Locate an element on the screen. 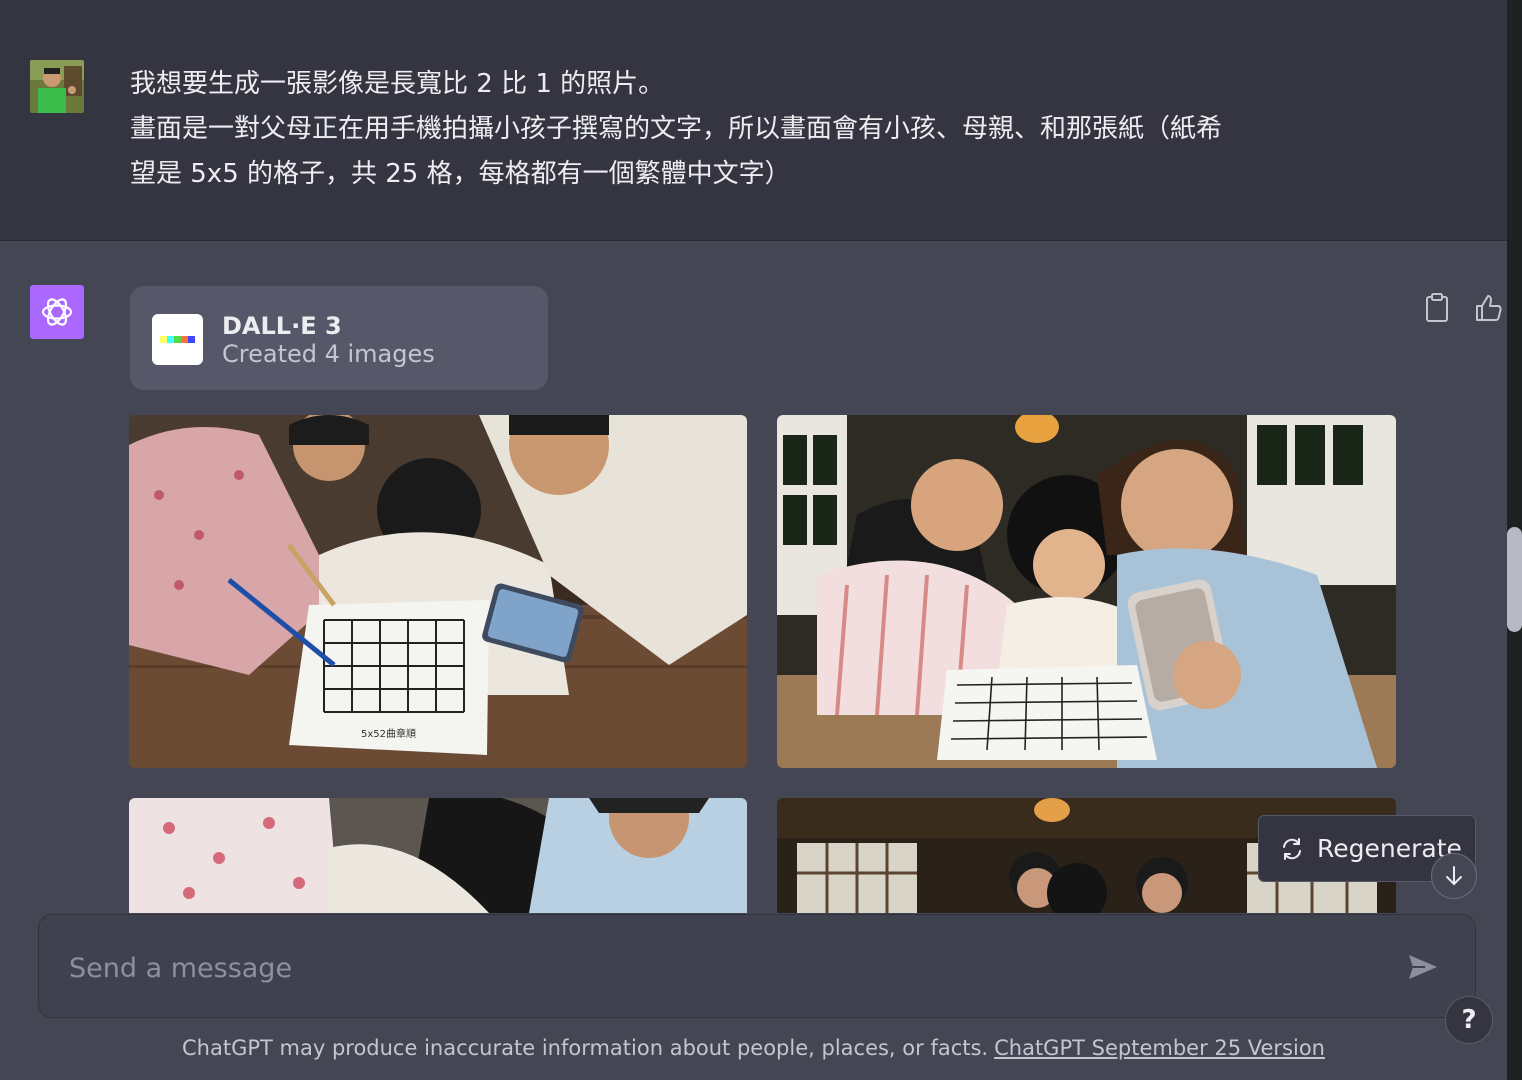 The image size is (1522, 1080). paper-caption: 5x52曲章順 is located at coordinates (388, 733).